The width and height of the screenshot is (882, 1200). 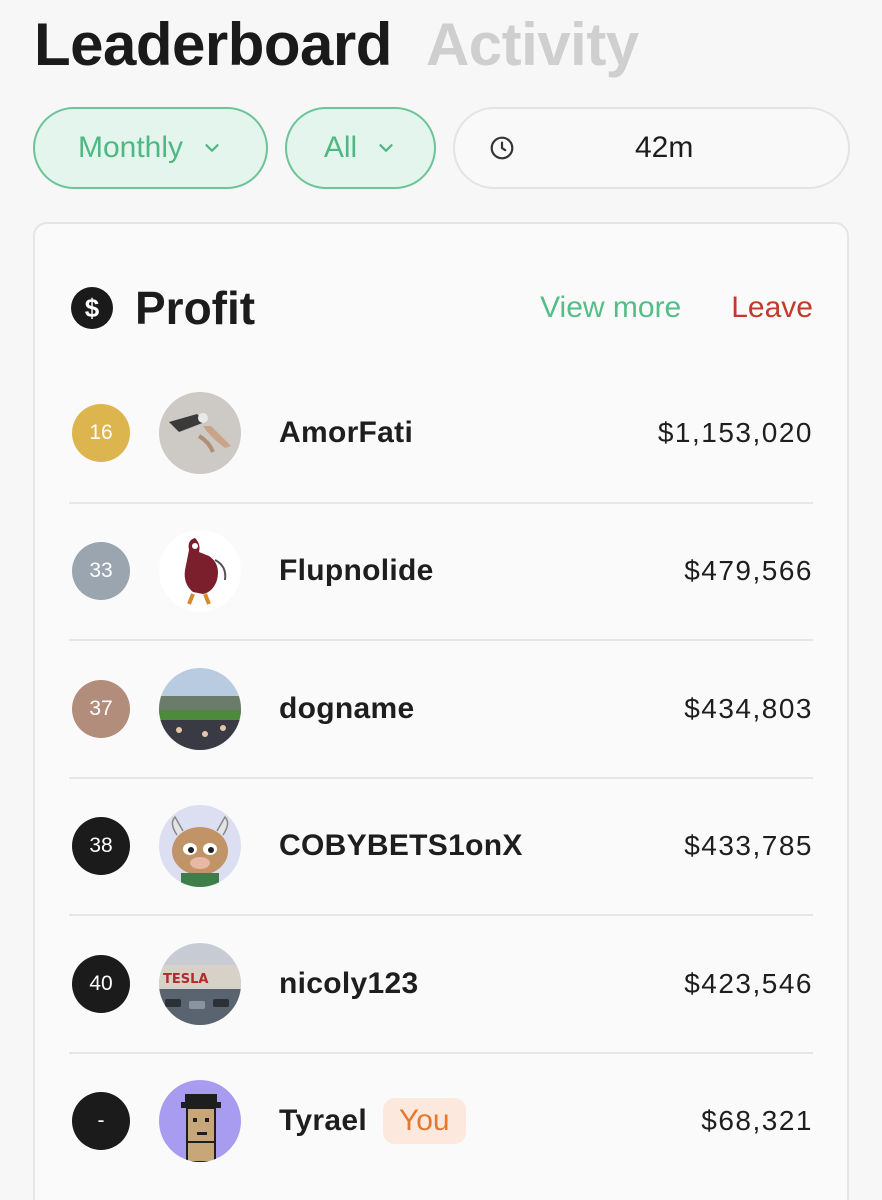 I want to click on table-row: - Tyrael You $68,321, so click(x=441, y=1120).